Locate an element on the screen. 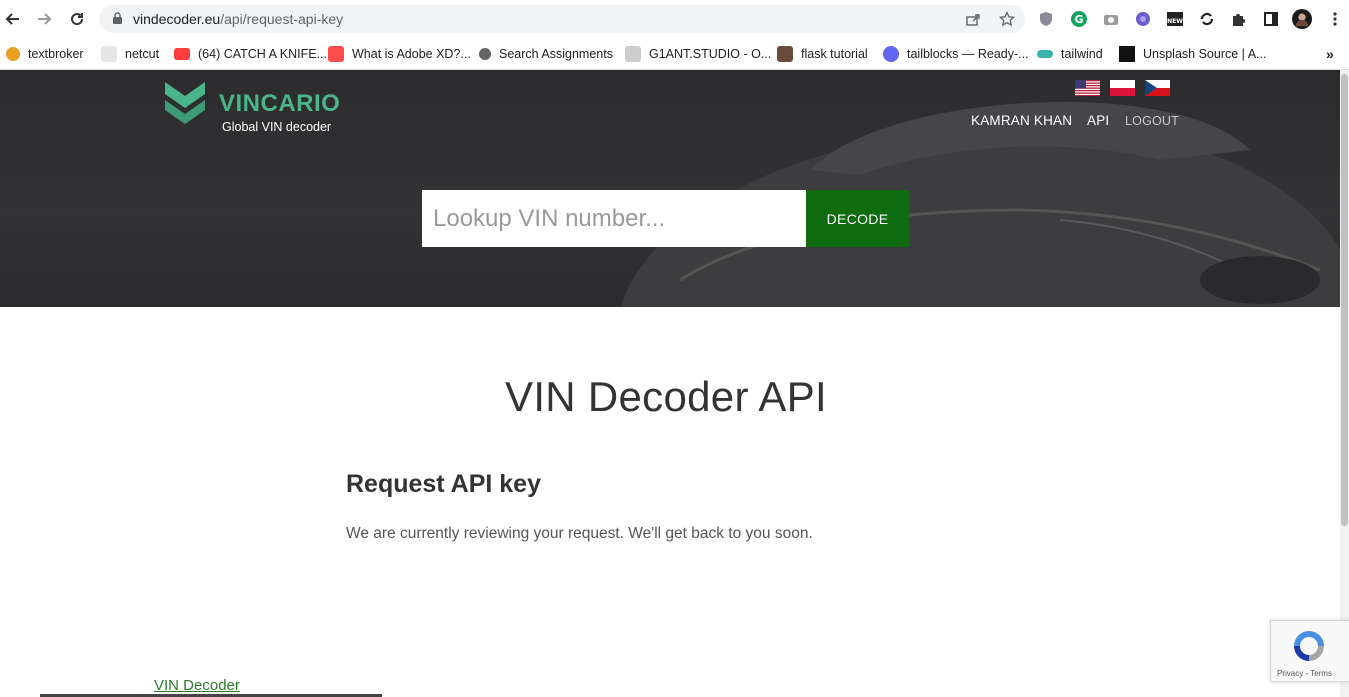 Image resolution: width=1349 pixels, height=697 pixels. recaptcha-terms-text: Privacy - Terms is located at coordinates (1304, 673).